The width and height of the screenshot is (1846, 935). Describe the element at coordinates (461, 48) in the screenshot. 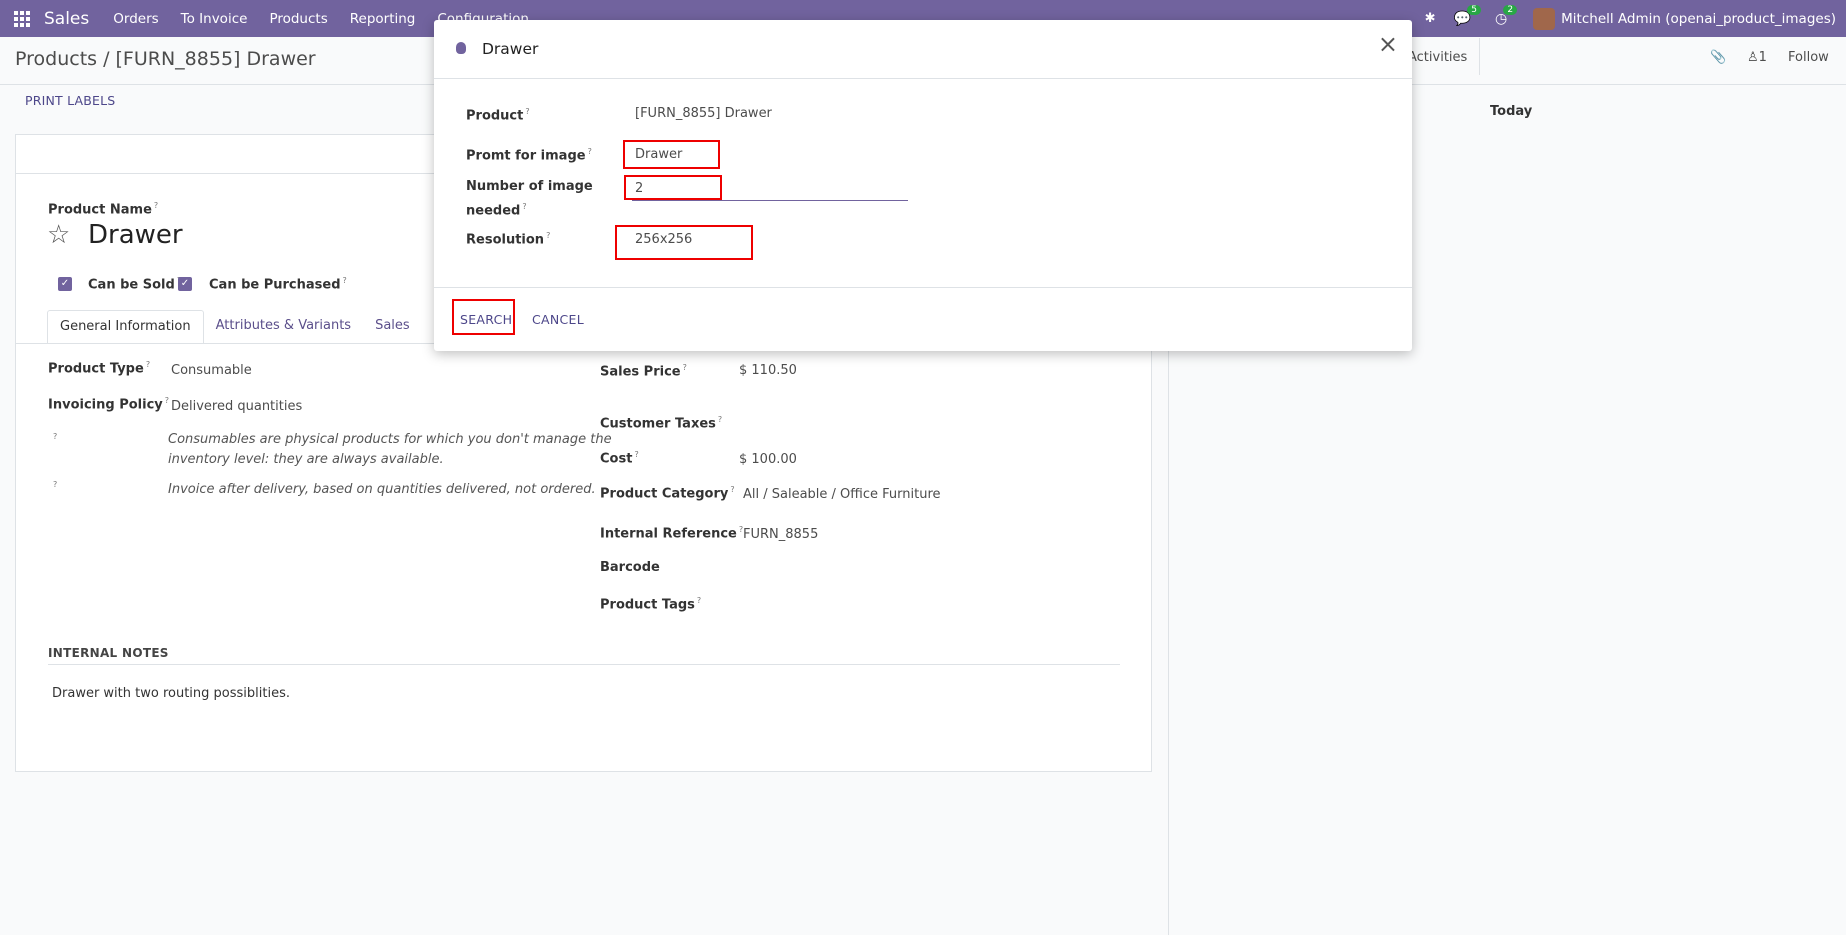

I see `bug-icon` at that location.